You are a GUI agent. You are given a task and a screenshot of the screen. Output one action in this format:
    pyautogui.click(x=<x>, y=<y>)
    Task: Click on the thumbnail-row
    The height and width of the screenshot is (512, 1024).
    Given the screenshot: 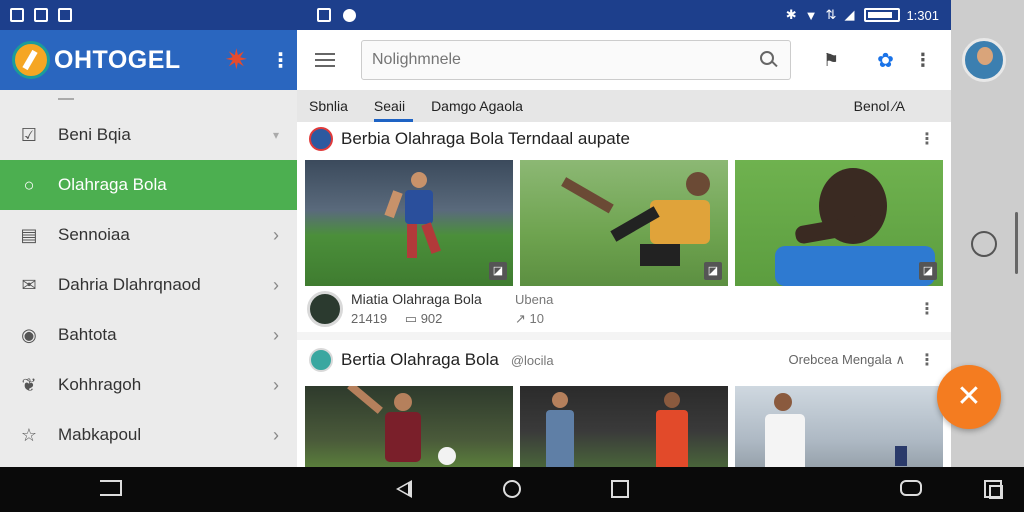 What is the action you would take?
    pyautogui.click(x=624, y=423)
    